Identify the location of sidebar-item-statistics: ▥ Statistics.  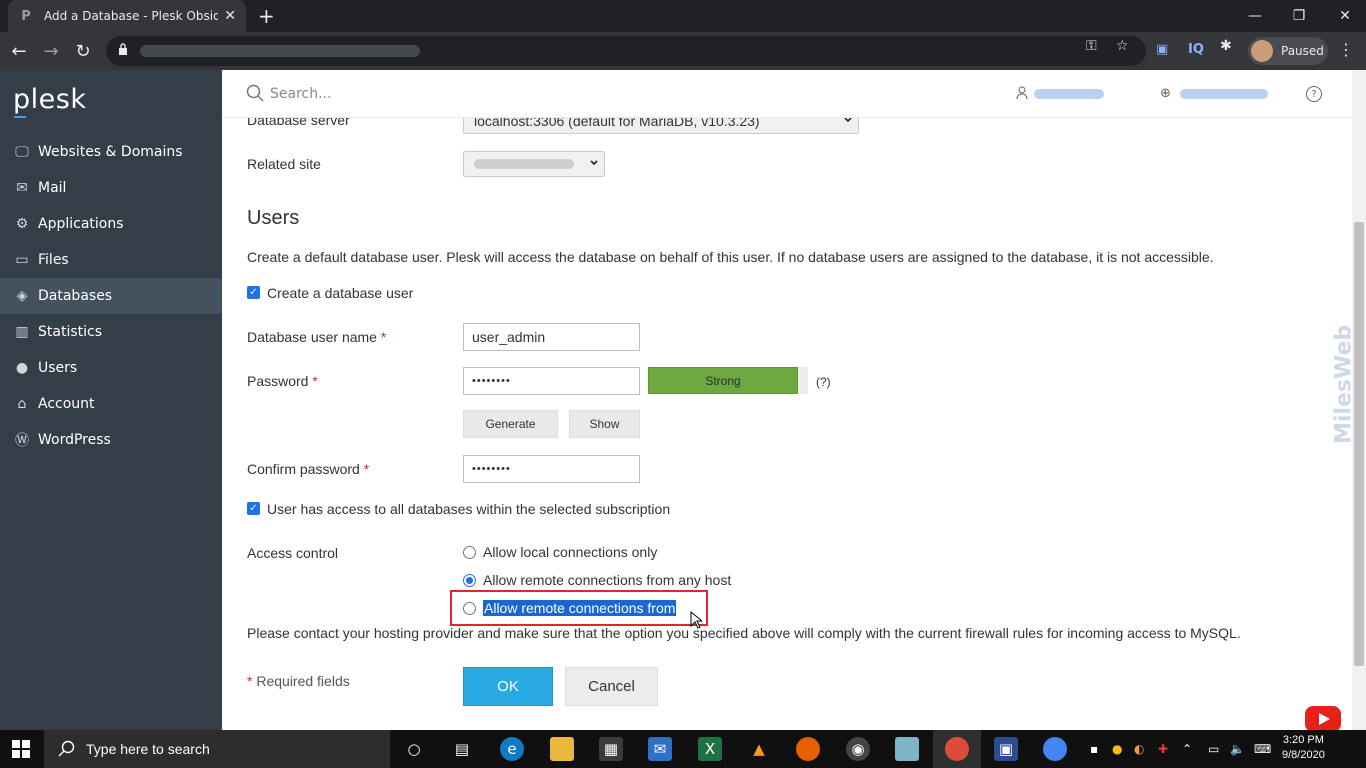
(111, 332).